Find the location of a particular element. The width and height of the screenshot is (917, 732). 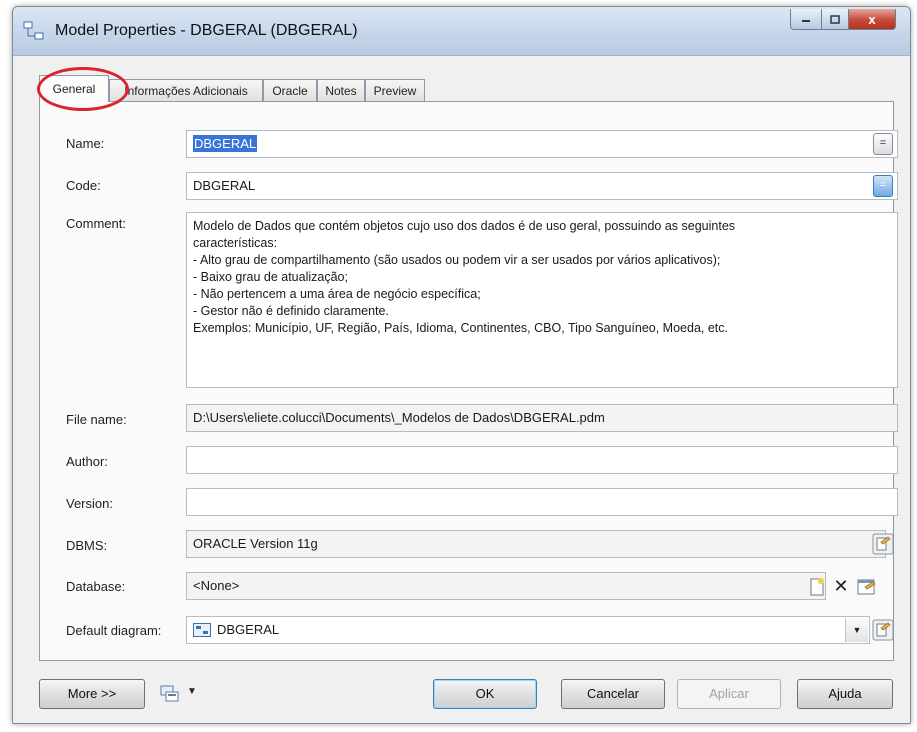

tab-notes: Notes is located at coordinates (341, 90).